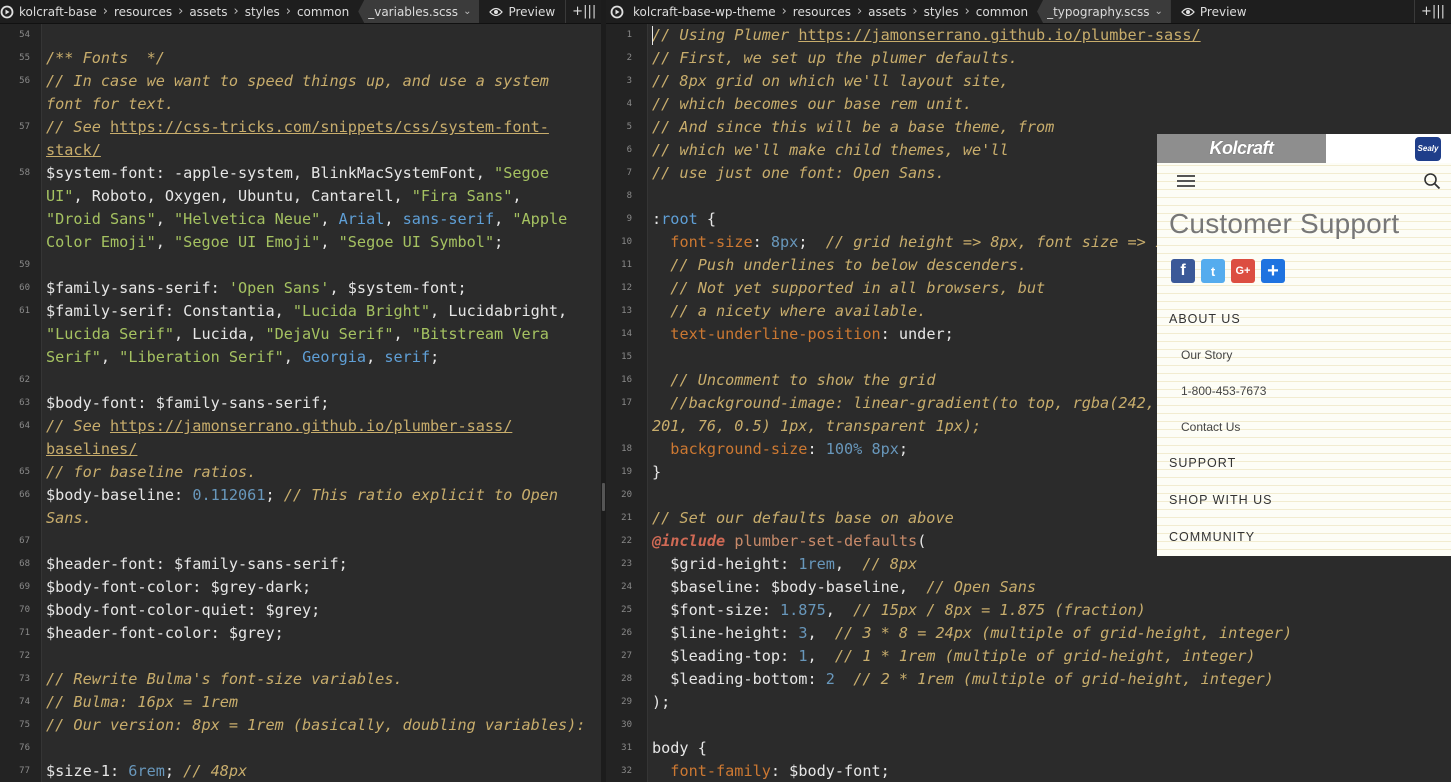 The image size is (1451, 782). Describe the element at coordinates (137, 288) in the screenshot. I see `code-token: $family-sans-serif:` at that location.